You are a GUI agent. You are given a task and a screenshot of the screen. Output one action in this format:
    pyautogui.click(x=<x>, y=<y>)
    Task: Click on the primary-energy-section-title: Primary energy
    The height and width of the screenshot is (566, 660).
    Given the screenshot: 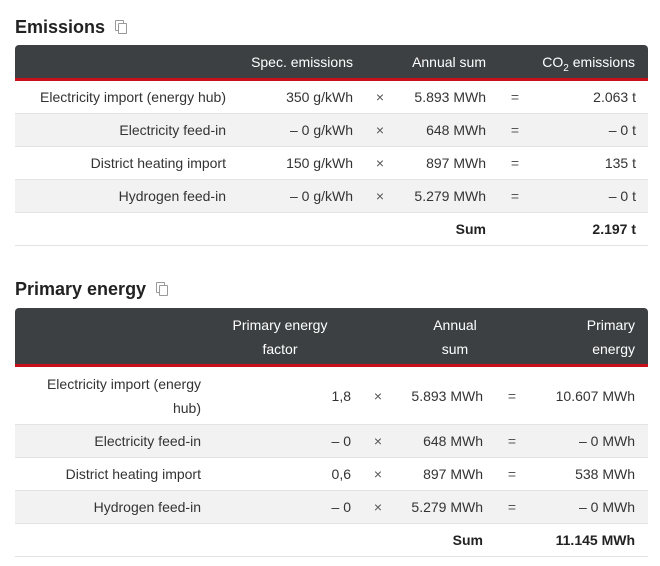 What is the action you would take?
    pyautogui.click(x=92, y=289)
    